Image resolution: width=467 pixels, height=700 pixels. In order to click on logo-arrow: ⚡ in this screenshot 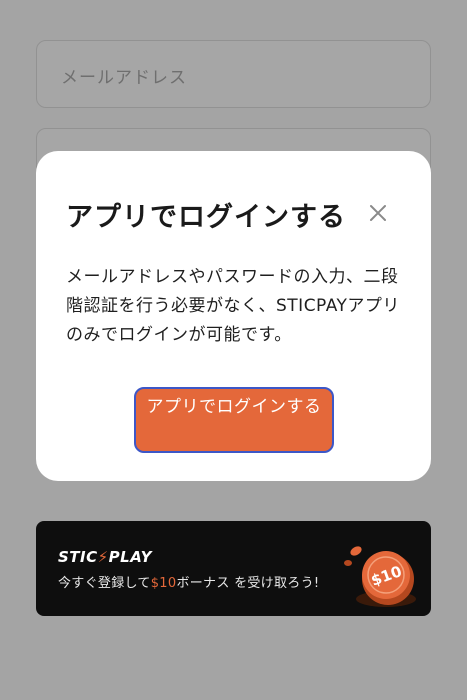, I will do `click(103, 557)`.